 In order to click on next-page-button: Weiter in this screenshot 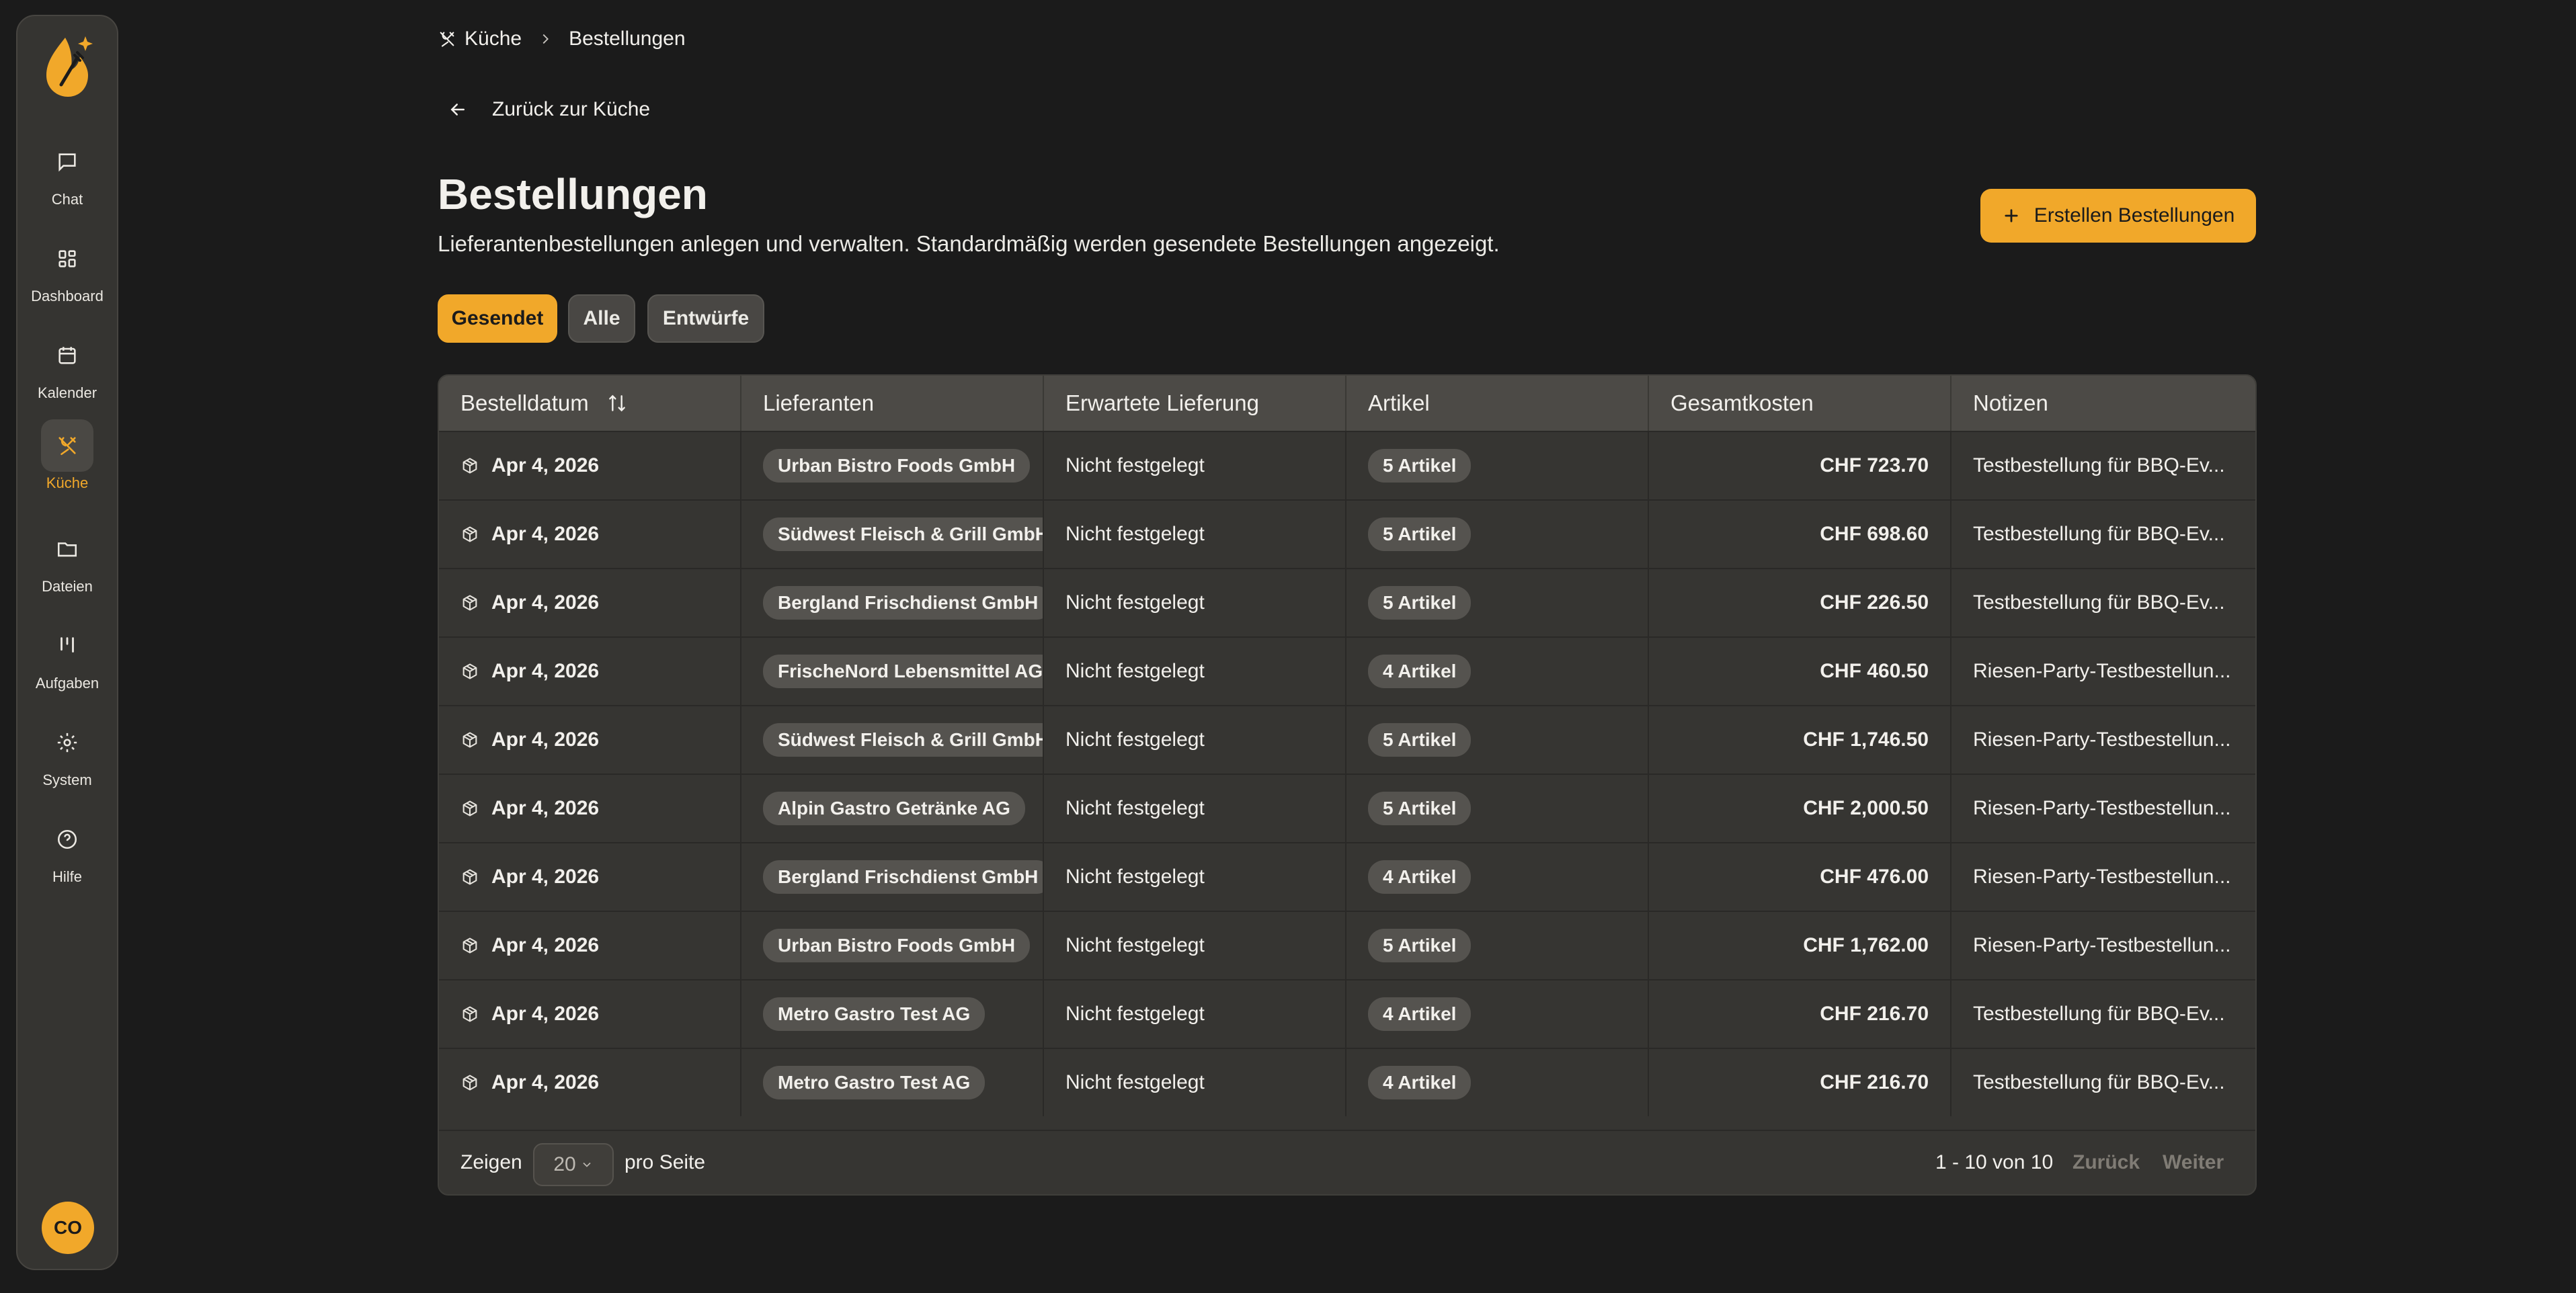, I will do `click(2193, 1162)`.